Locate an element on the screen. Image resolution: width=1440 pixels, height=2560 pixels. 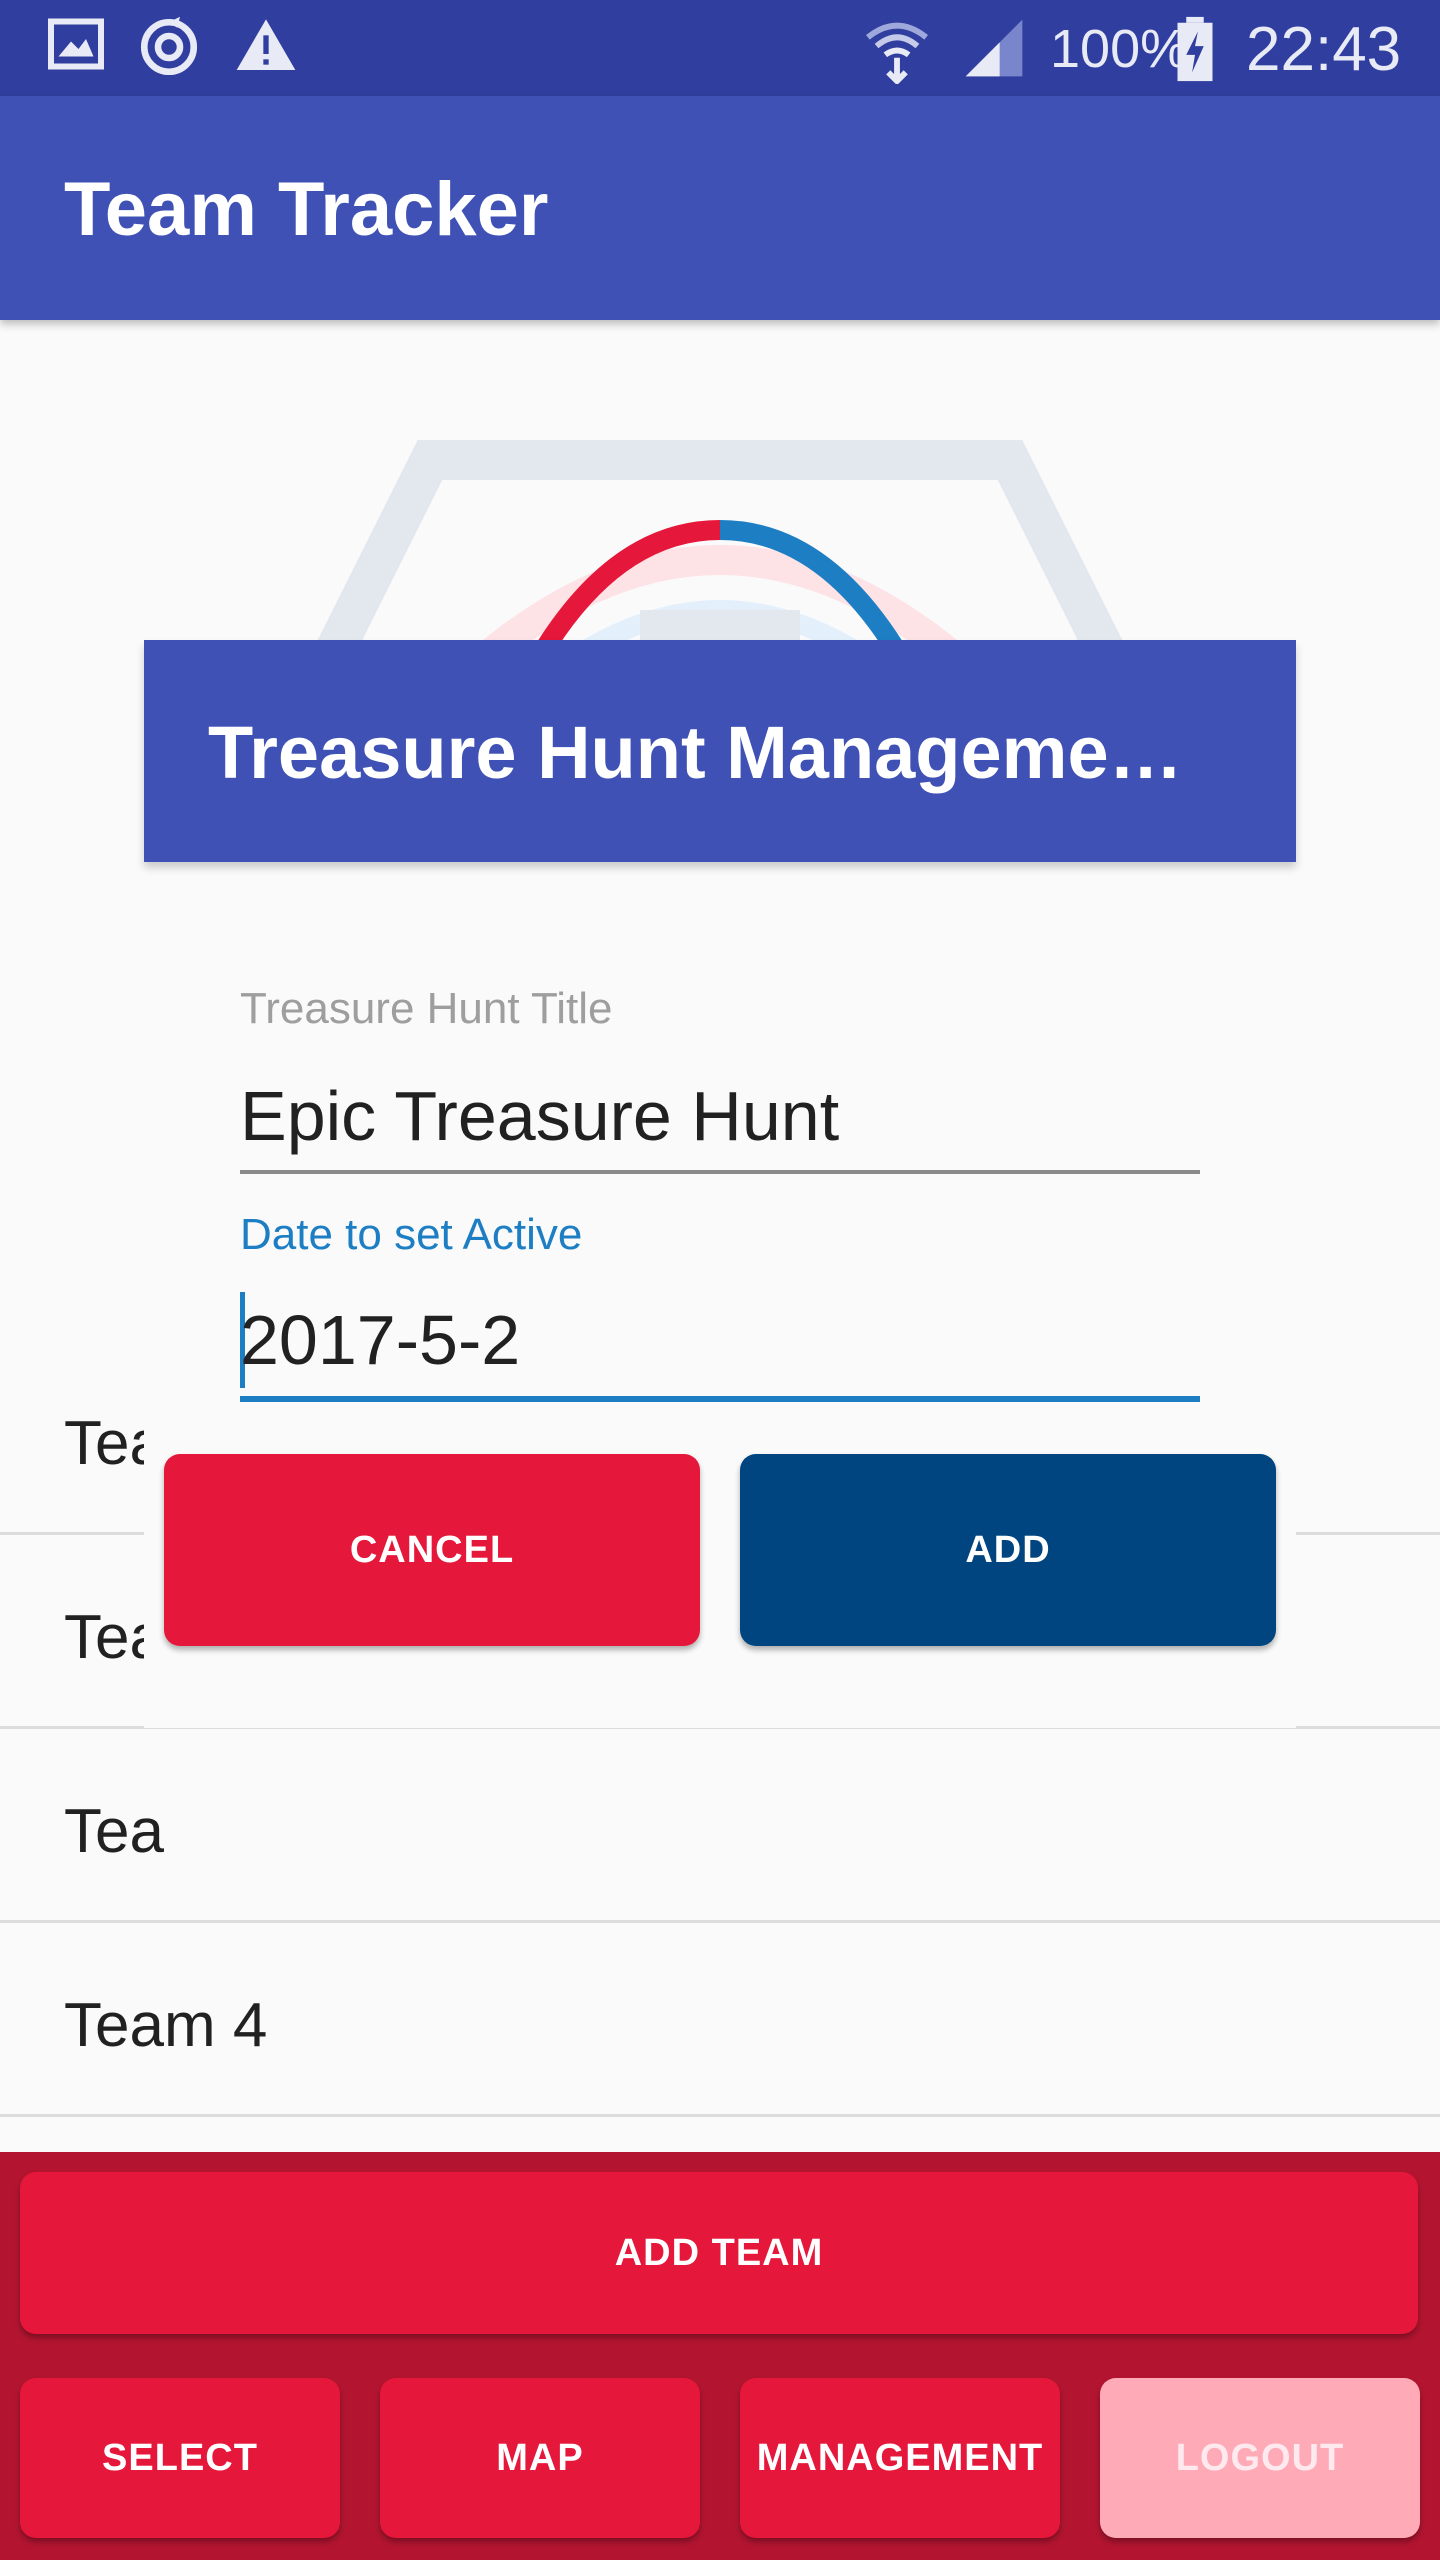
signal-icon is located at coordinates (994, 50).